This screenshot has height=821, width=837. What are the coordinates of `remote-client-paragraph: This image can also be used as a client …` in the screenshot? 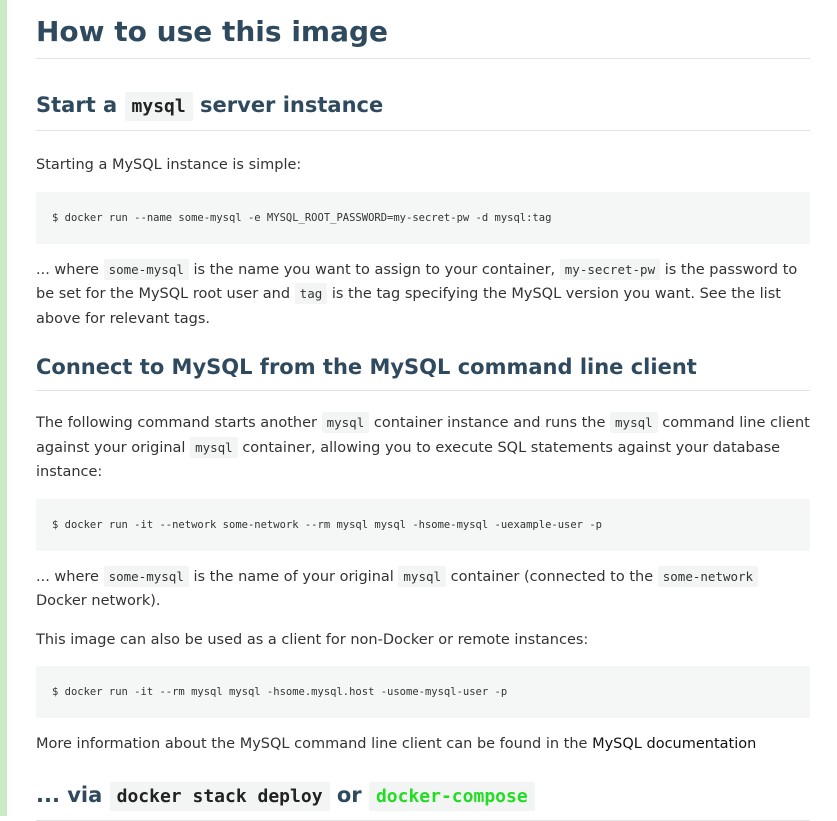 It's located at (312, 639).